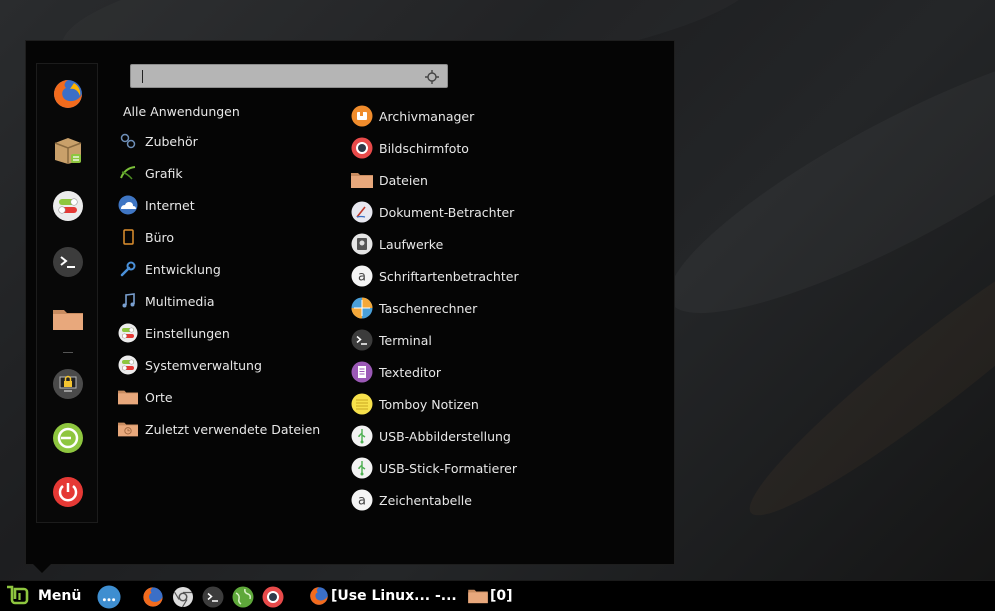  I want to click on category-label: Grafik, so click(164, 173).